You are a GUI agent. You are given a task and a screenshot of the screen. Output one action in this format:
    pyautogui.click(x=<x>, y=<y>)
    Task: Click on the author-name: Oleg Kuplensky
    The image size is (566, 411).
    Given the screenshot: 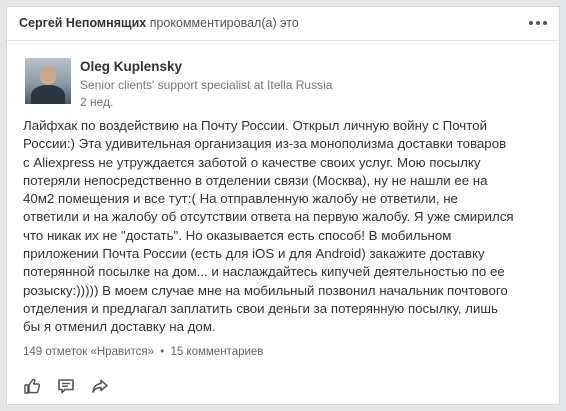 What is the action you would take?
    pyautogui.click(x=131, y=66)
    